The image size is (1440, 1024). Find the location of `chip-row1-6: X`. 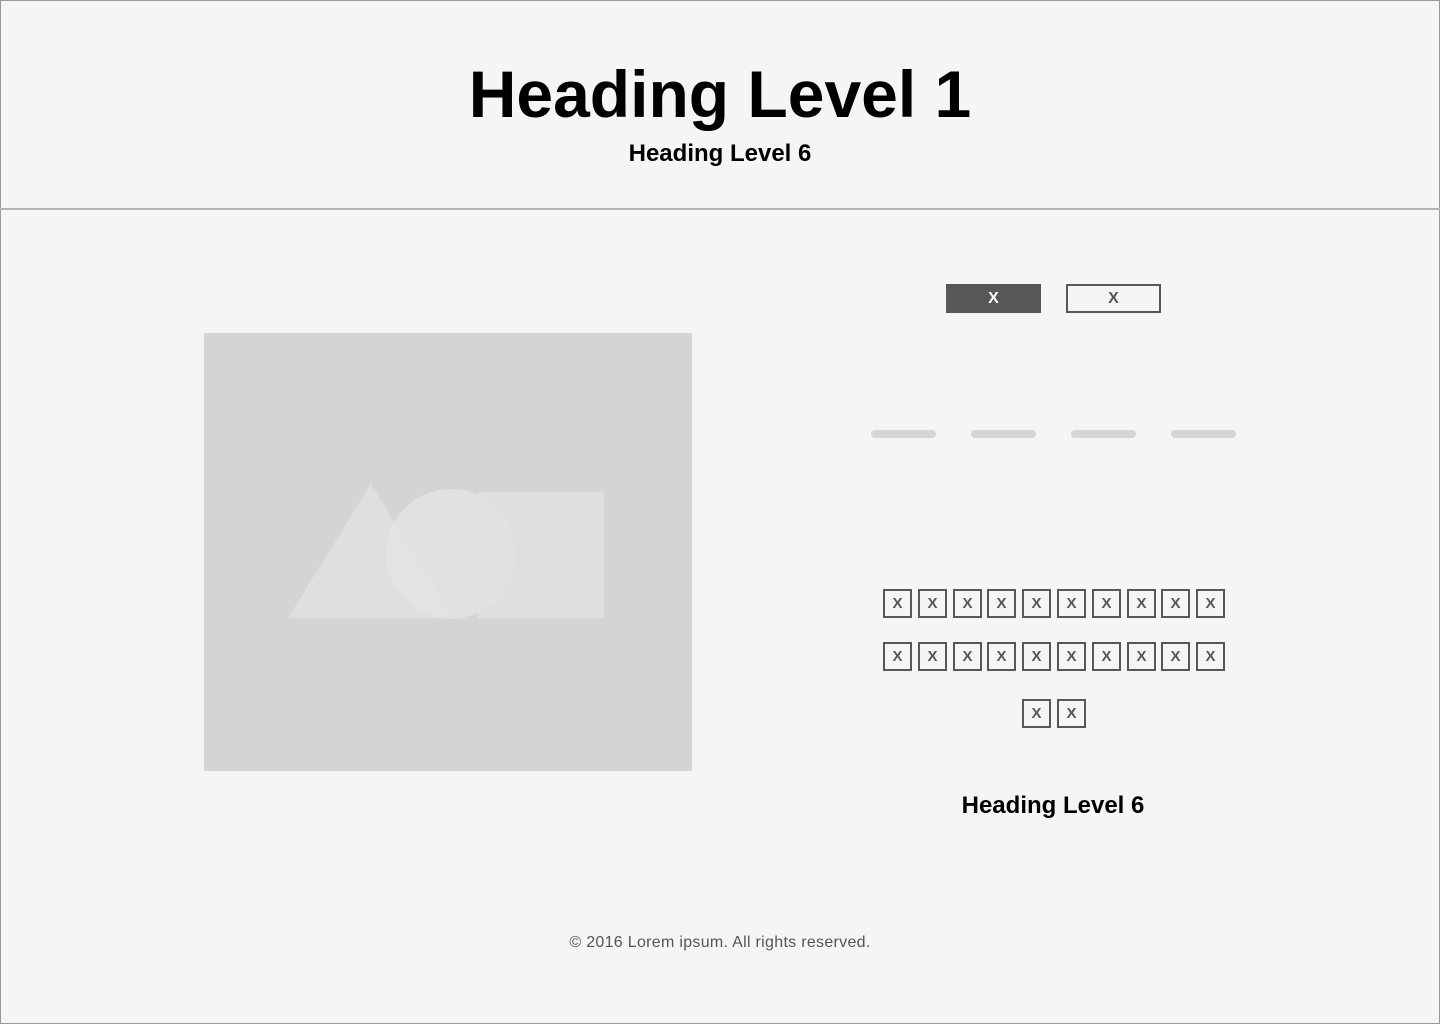

chip-row1-6: X is located at coordinates (1071, 603).